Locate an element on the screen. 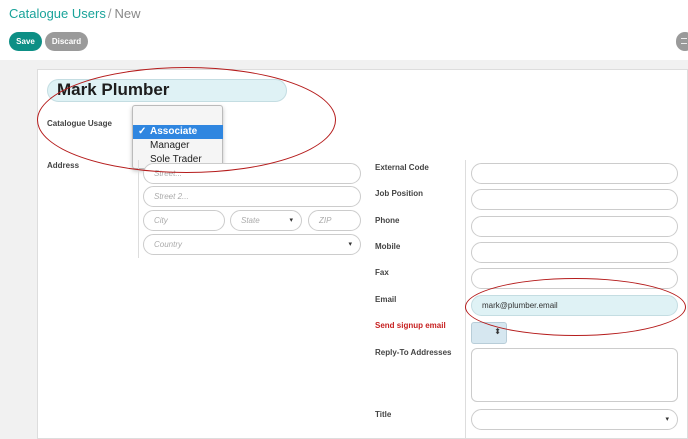 The image size is (688, 439). catalogue-usage-option-associate: ✓ Associate is located at coordinates (178, 132).